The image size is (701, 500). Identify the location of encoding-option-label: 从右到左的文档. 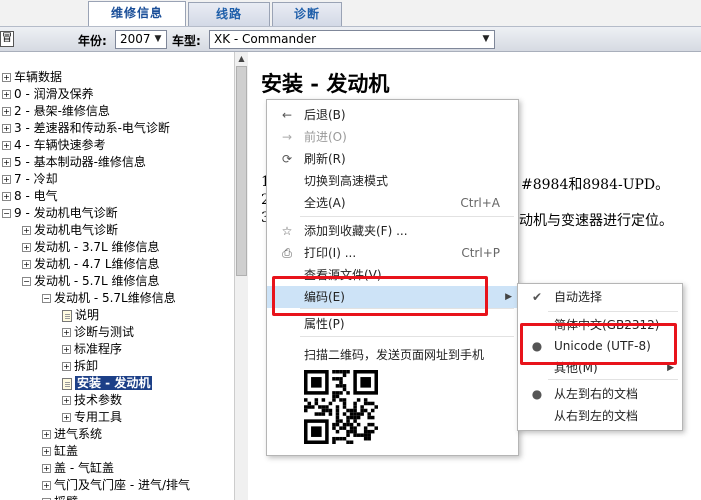
(596, 416).